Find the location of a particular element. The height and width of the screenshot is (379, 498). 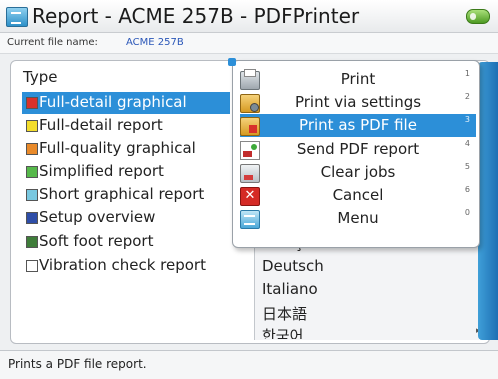

language-item-japanese: 日本語 is located at coordinates (284, 313).